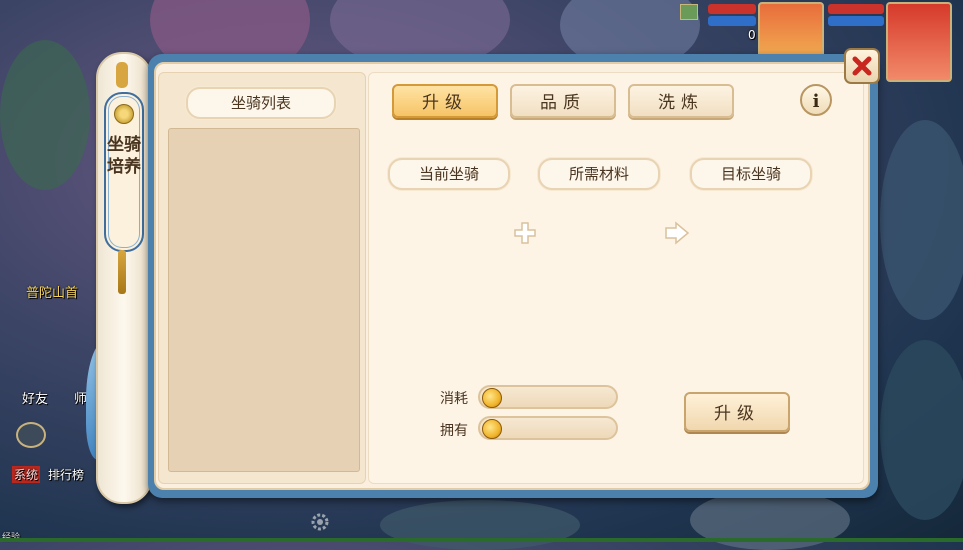 Image resolution: width=963 pixels, height=550 pixels. Describe the element at coordinates (737, 412) in the screenshot. I see `upgrade-button: 升级` at that location.